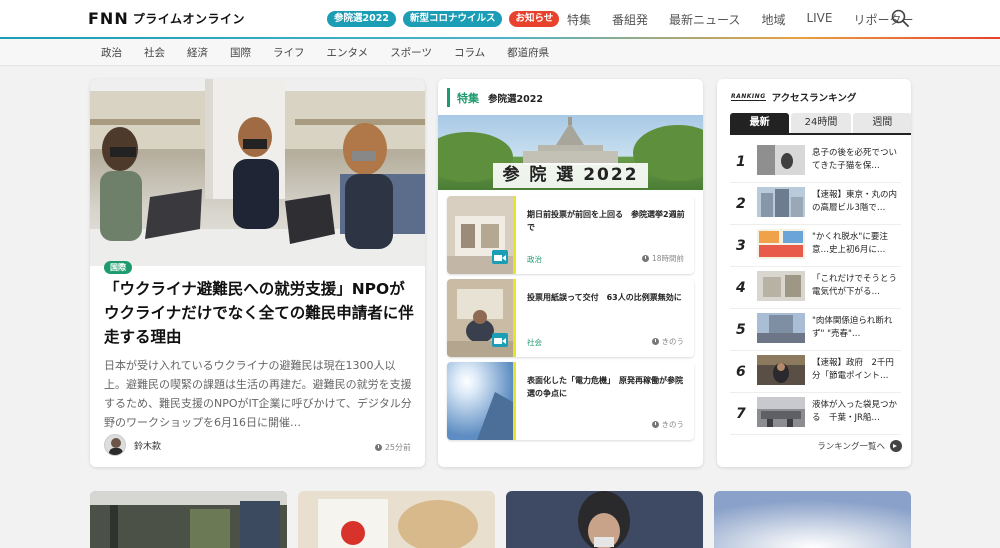 The width and height of the screenshot is (1000, 548). Describe the element at coordinates (257, 172) in the screenshot. I see `main-story-photo` at that location.